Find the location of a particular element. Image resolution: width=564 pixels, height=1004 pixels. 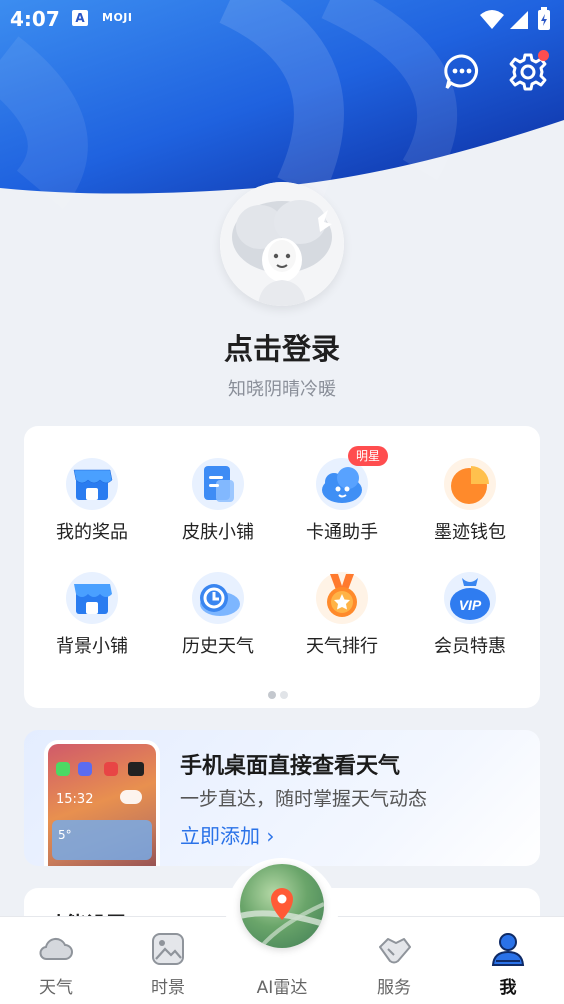

grid-item-wallet: 墨迹钱包 is located at coordinates (470, 508).